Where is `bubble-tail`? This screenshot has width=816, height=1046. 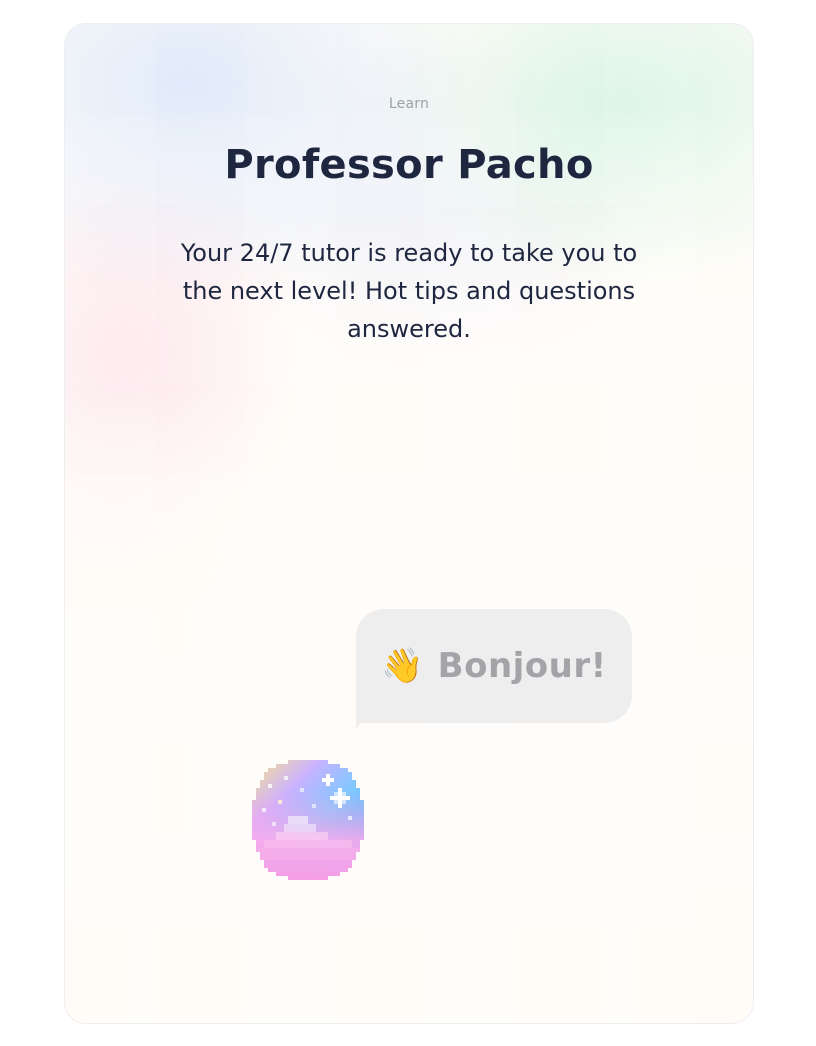
bubble-tail is located at coordinates (361, 722).